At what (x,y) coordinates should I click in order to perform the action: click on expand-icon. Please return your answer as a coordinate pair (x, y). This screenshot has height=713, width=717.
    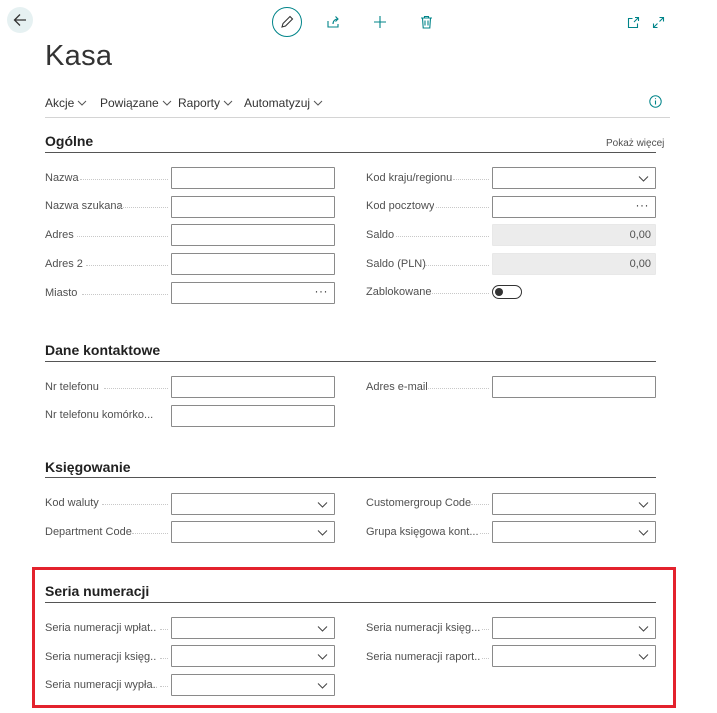
    Looking at the image, I should click on (658, 22).